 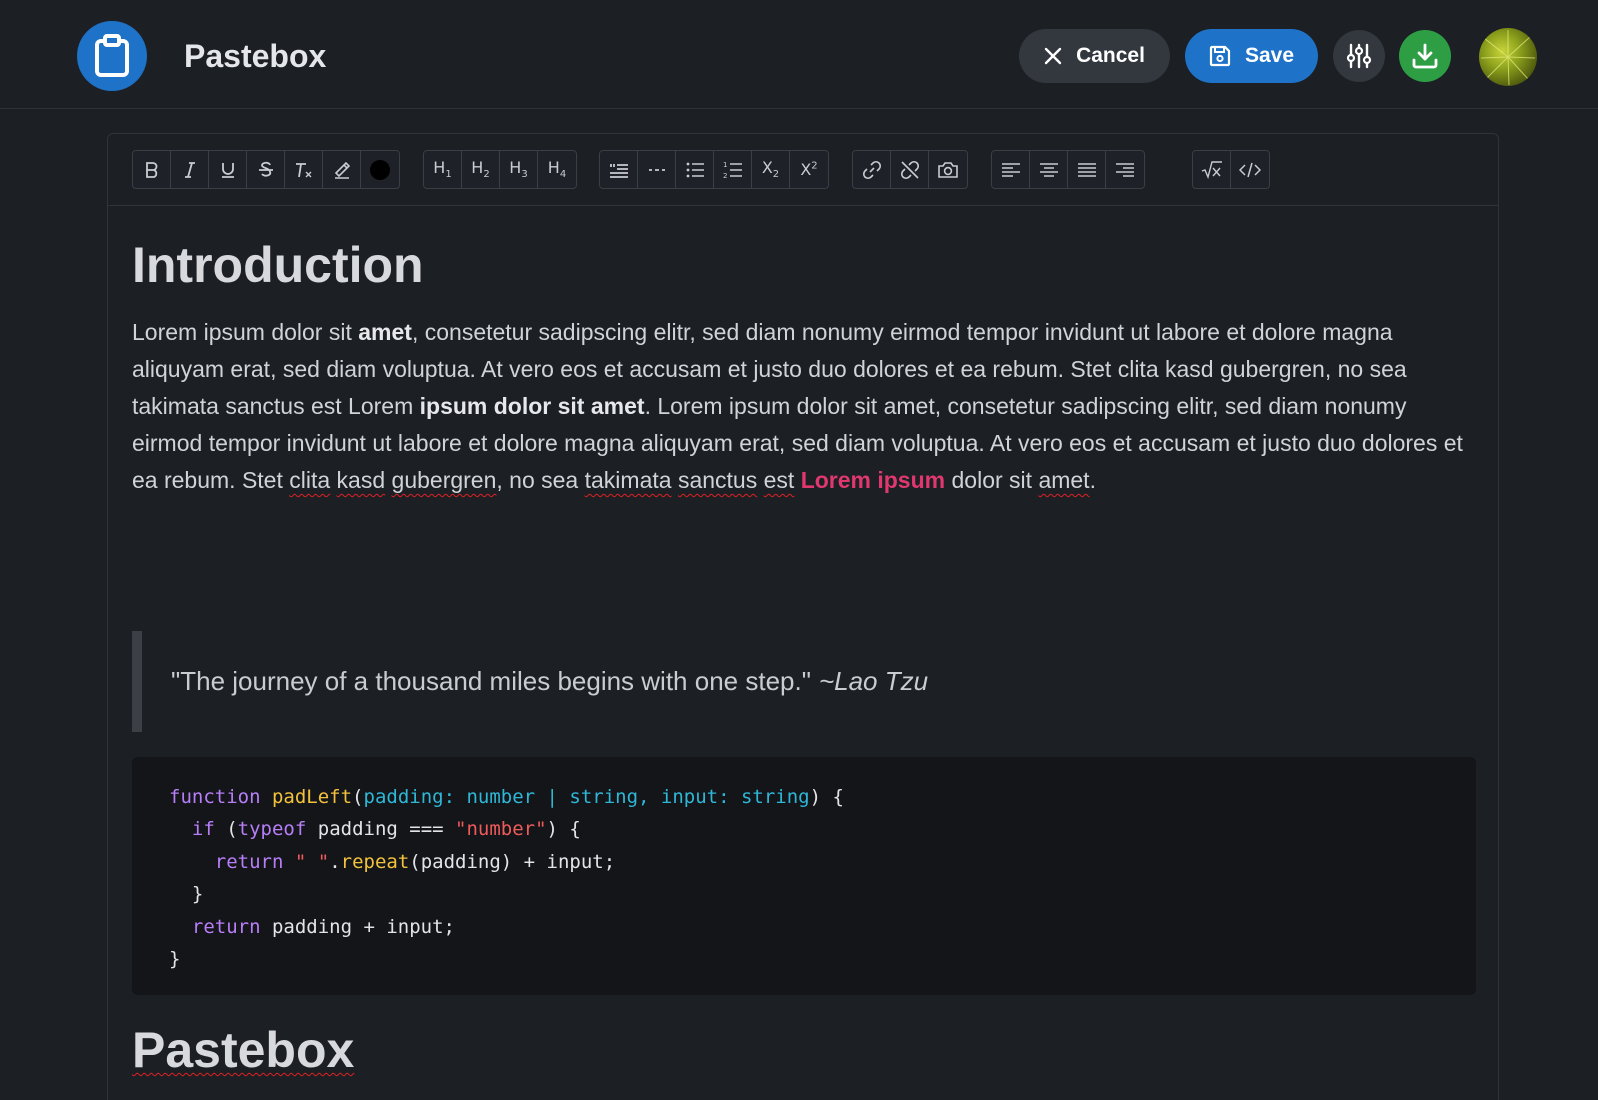 I want to click on format-group, so click(x=266, y=169).